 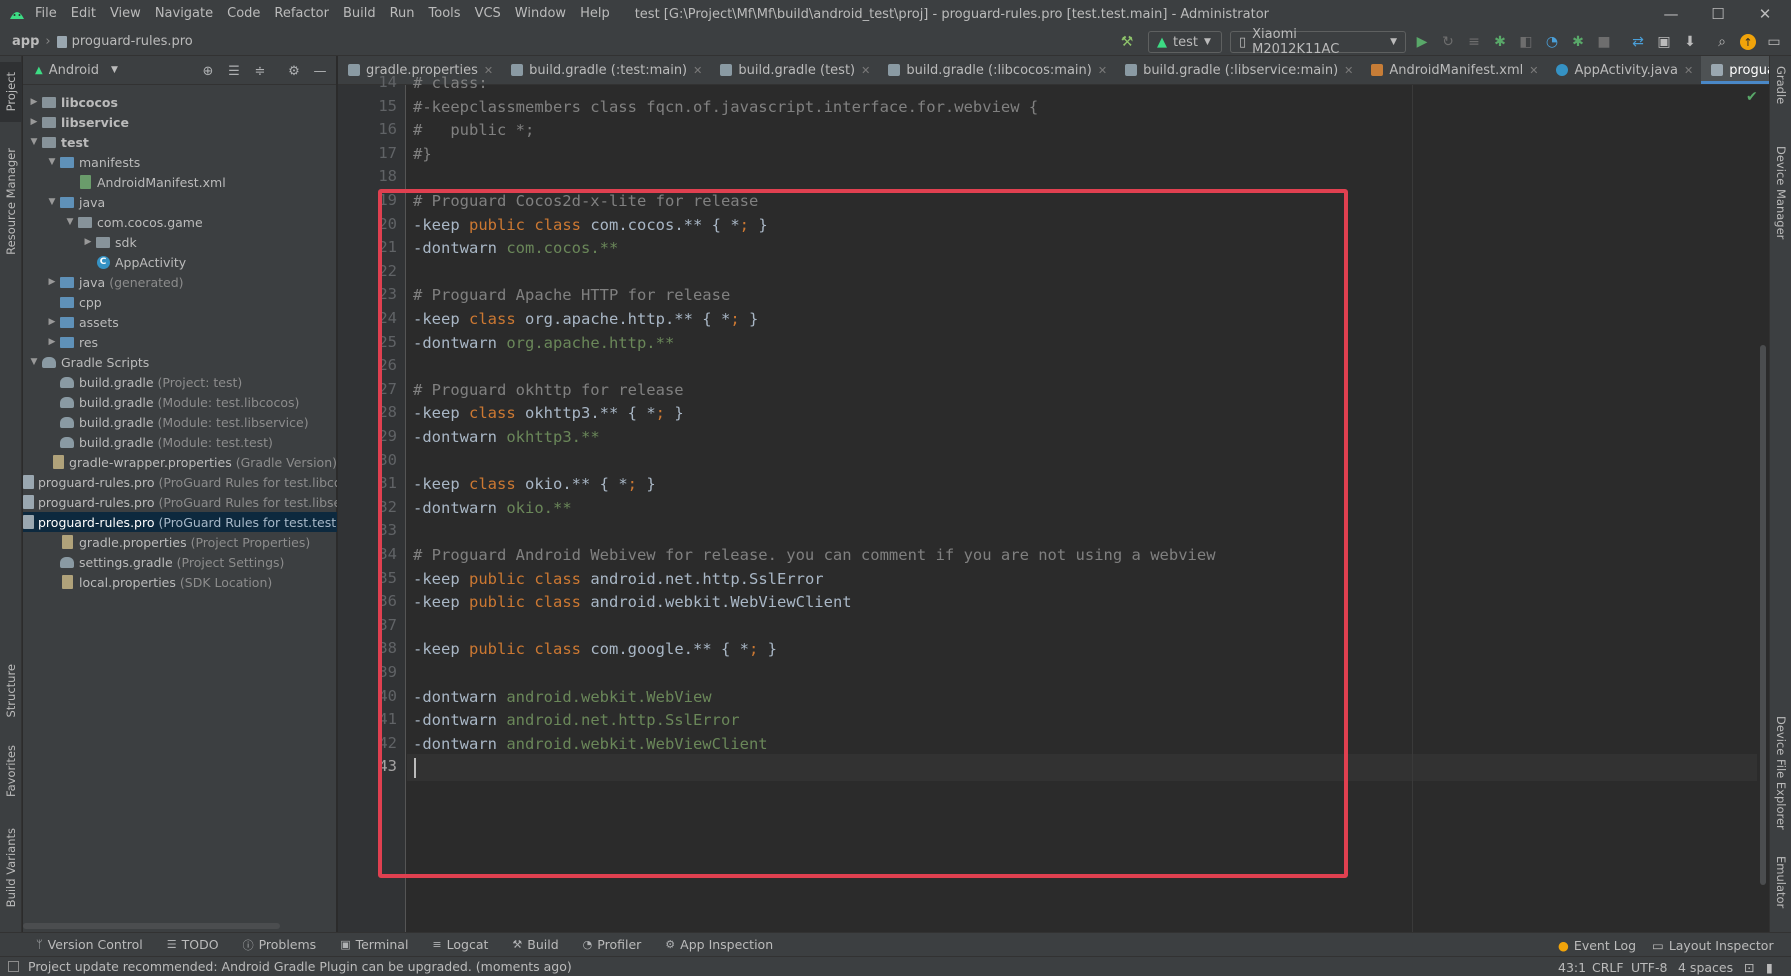 What do you see at coordinates (180, 282) in the screenshot?
I see `tree-item: ▶ java (generated)` at bounding box center [180, 282].